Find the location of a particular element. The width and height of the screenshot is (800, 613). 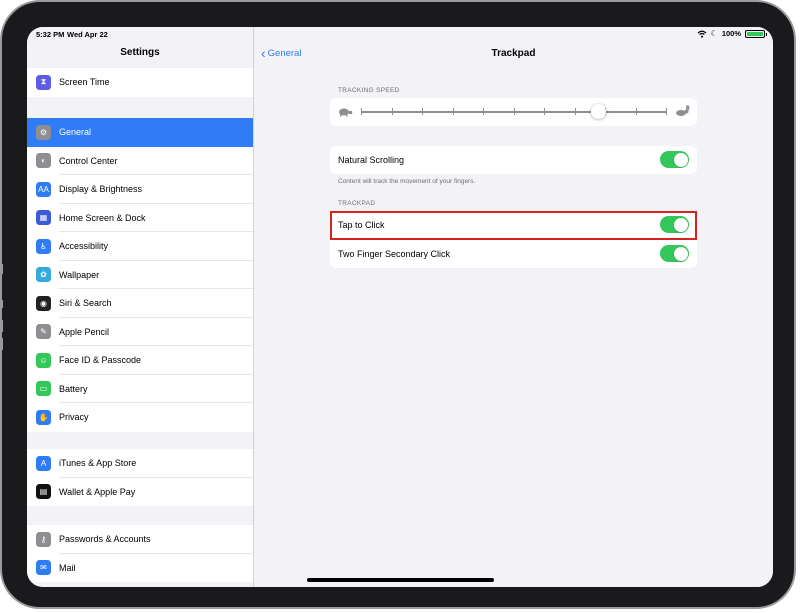

sidebar-item-label: Battery is located at coordinates (73, 388).